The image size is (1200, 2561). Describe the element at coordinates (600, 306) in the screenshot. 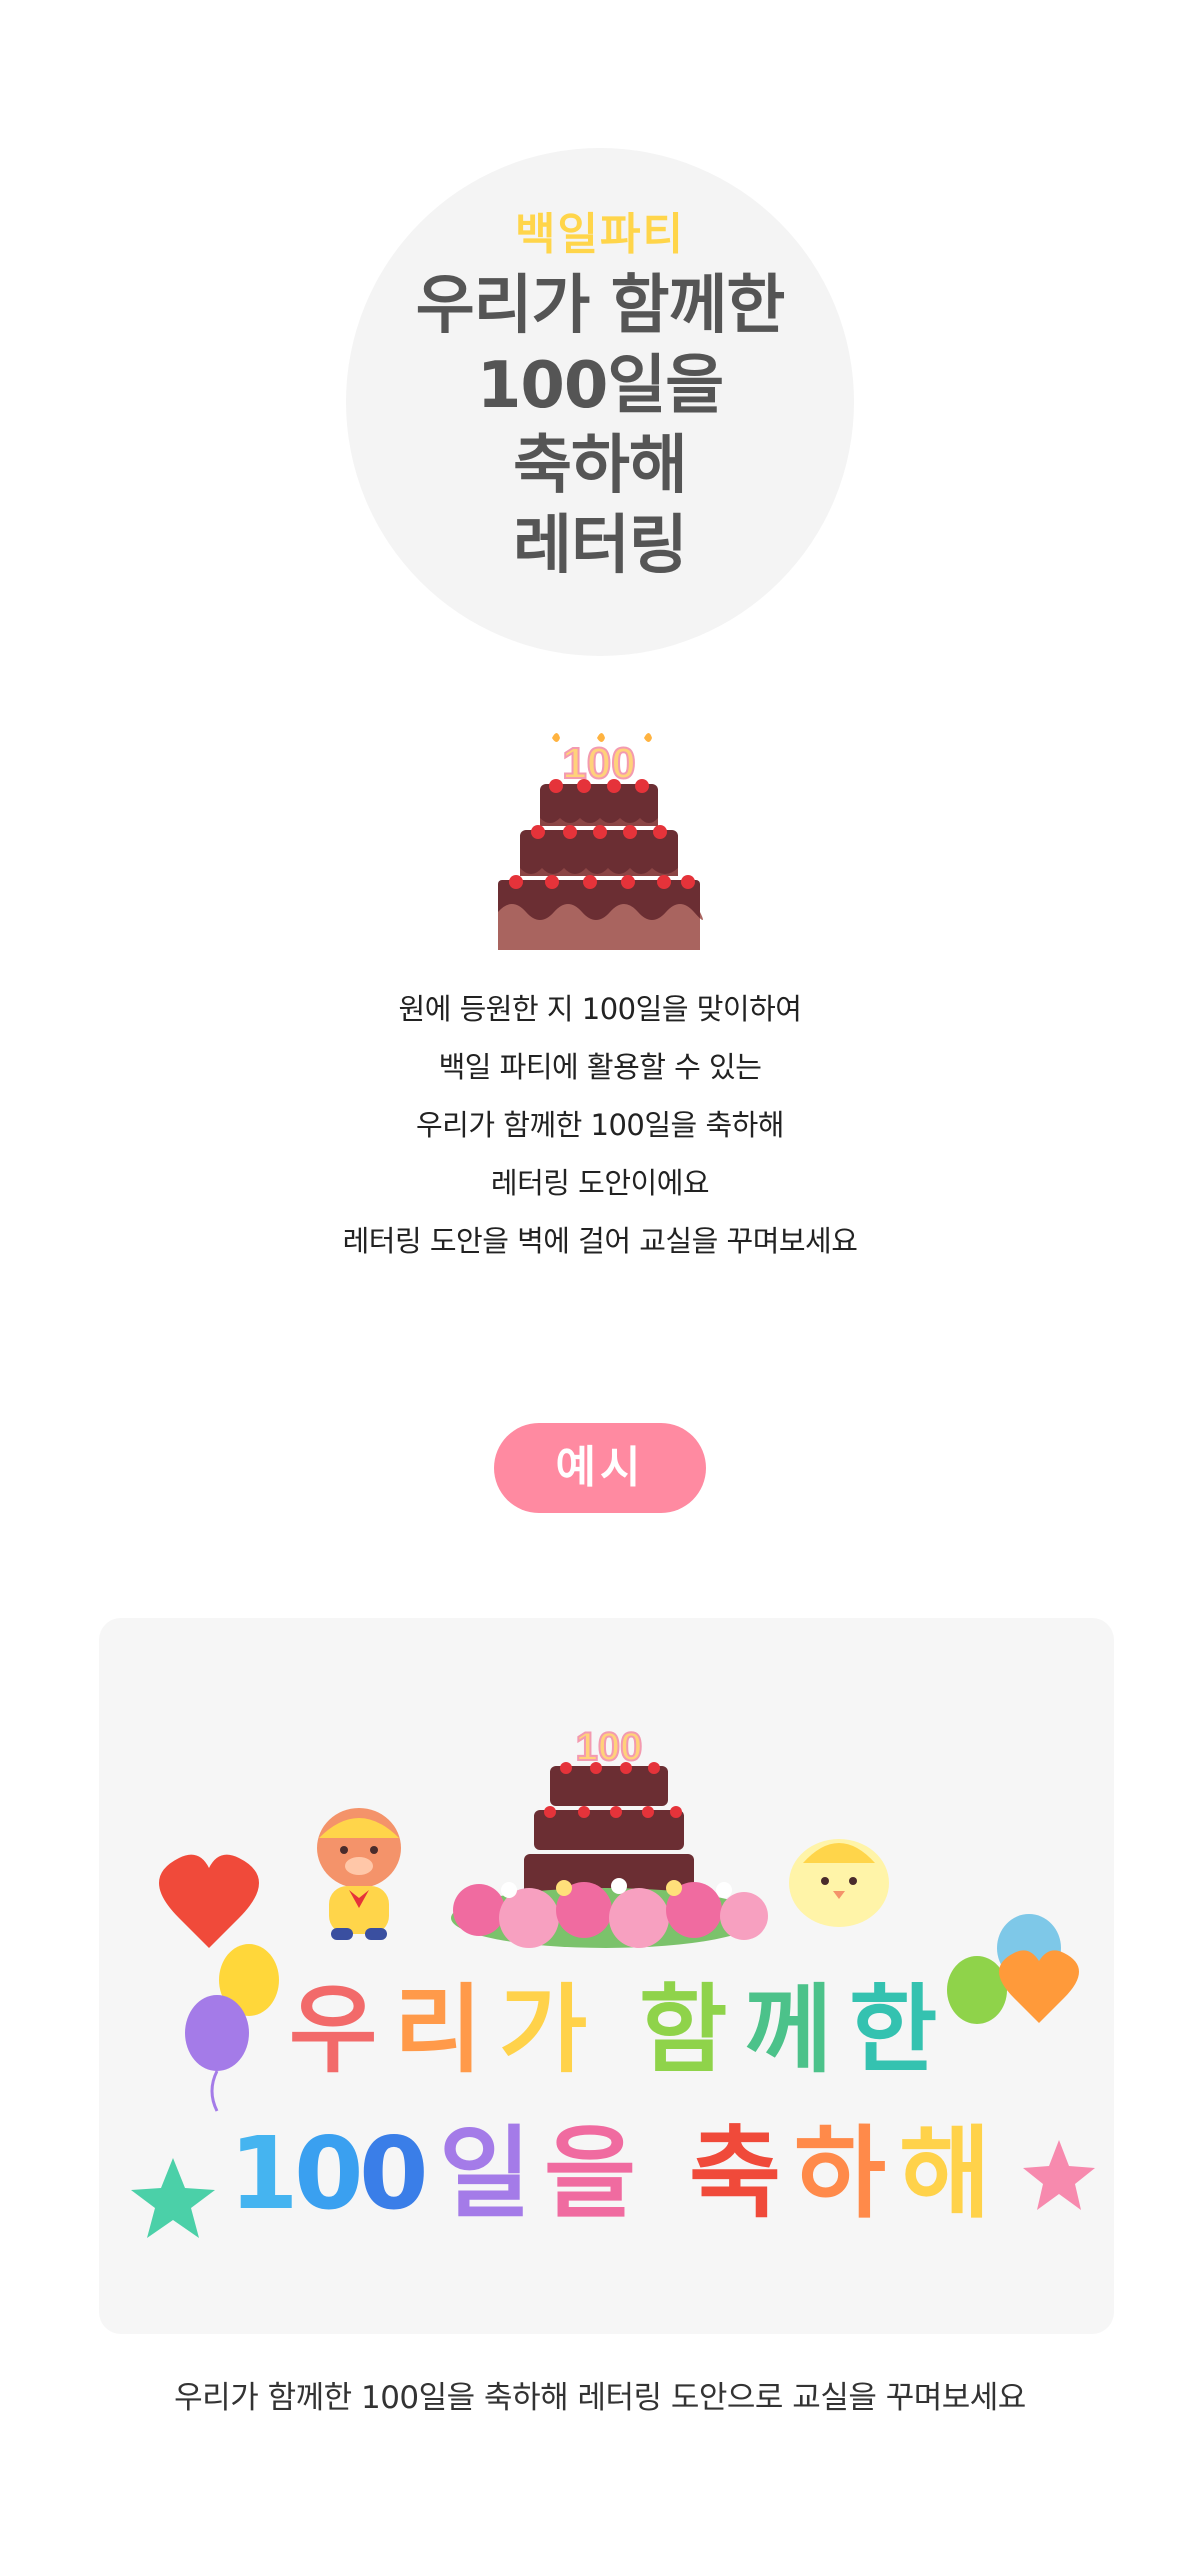

I see `hero-title-line: 우리가 함께한` at that location.